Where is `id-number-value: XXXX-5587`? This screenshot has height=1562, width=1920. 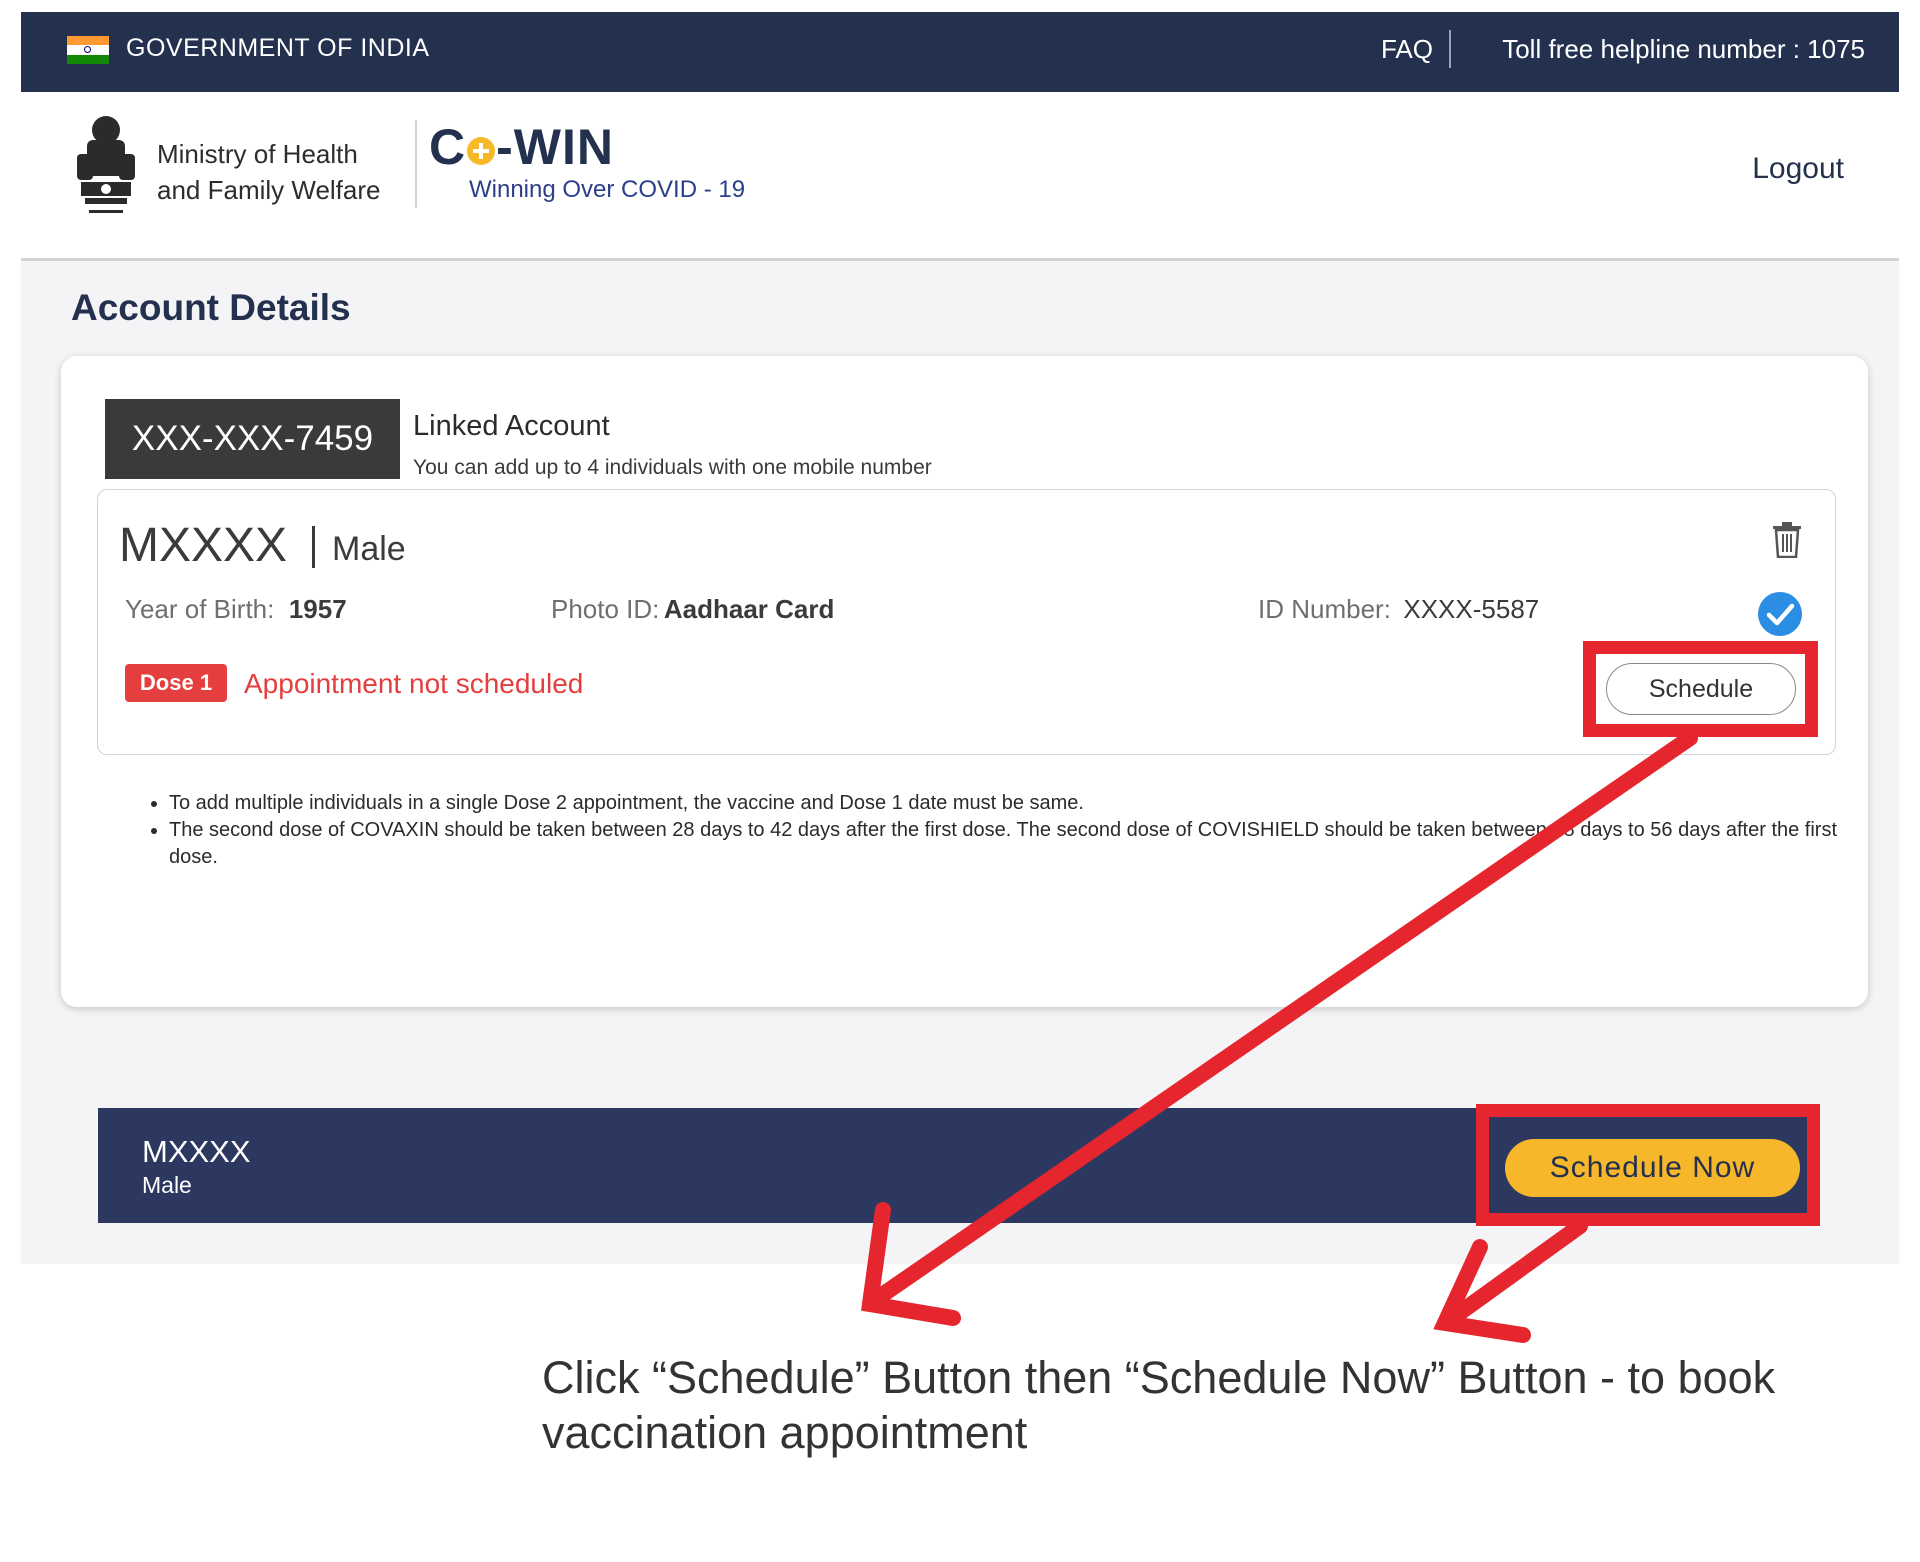
id-number-value: XXXX-5587 is located at coordinates (1471, 609).